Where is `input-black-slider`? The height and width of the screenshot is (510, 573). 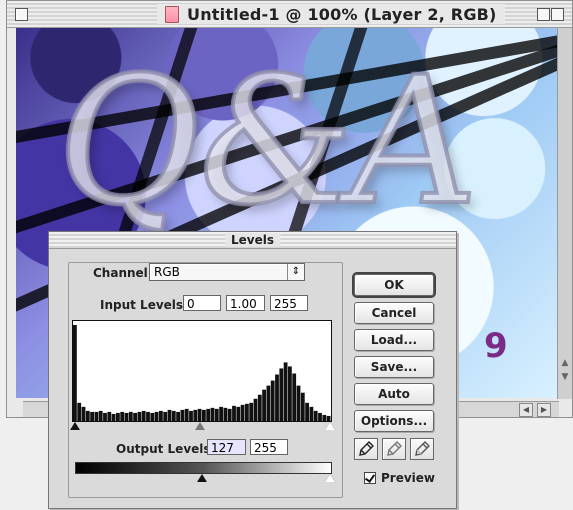 input-black-slider is located at coordinates (75, 426).